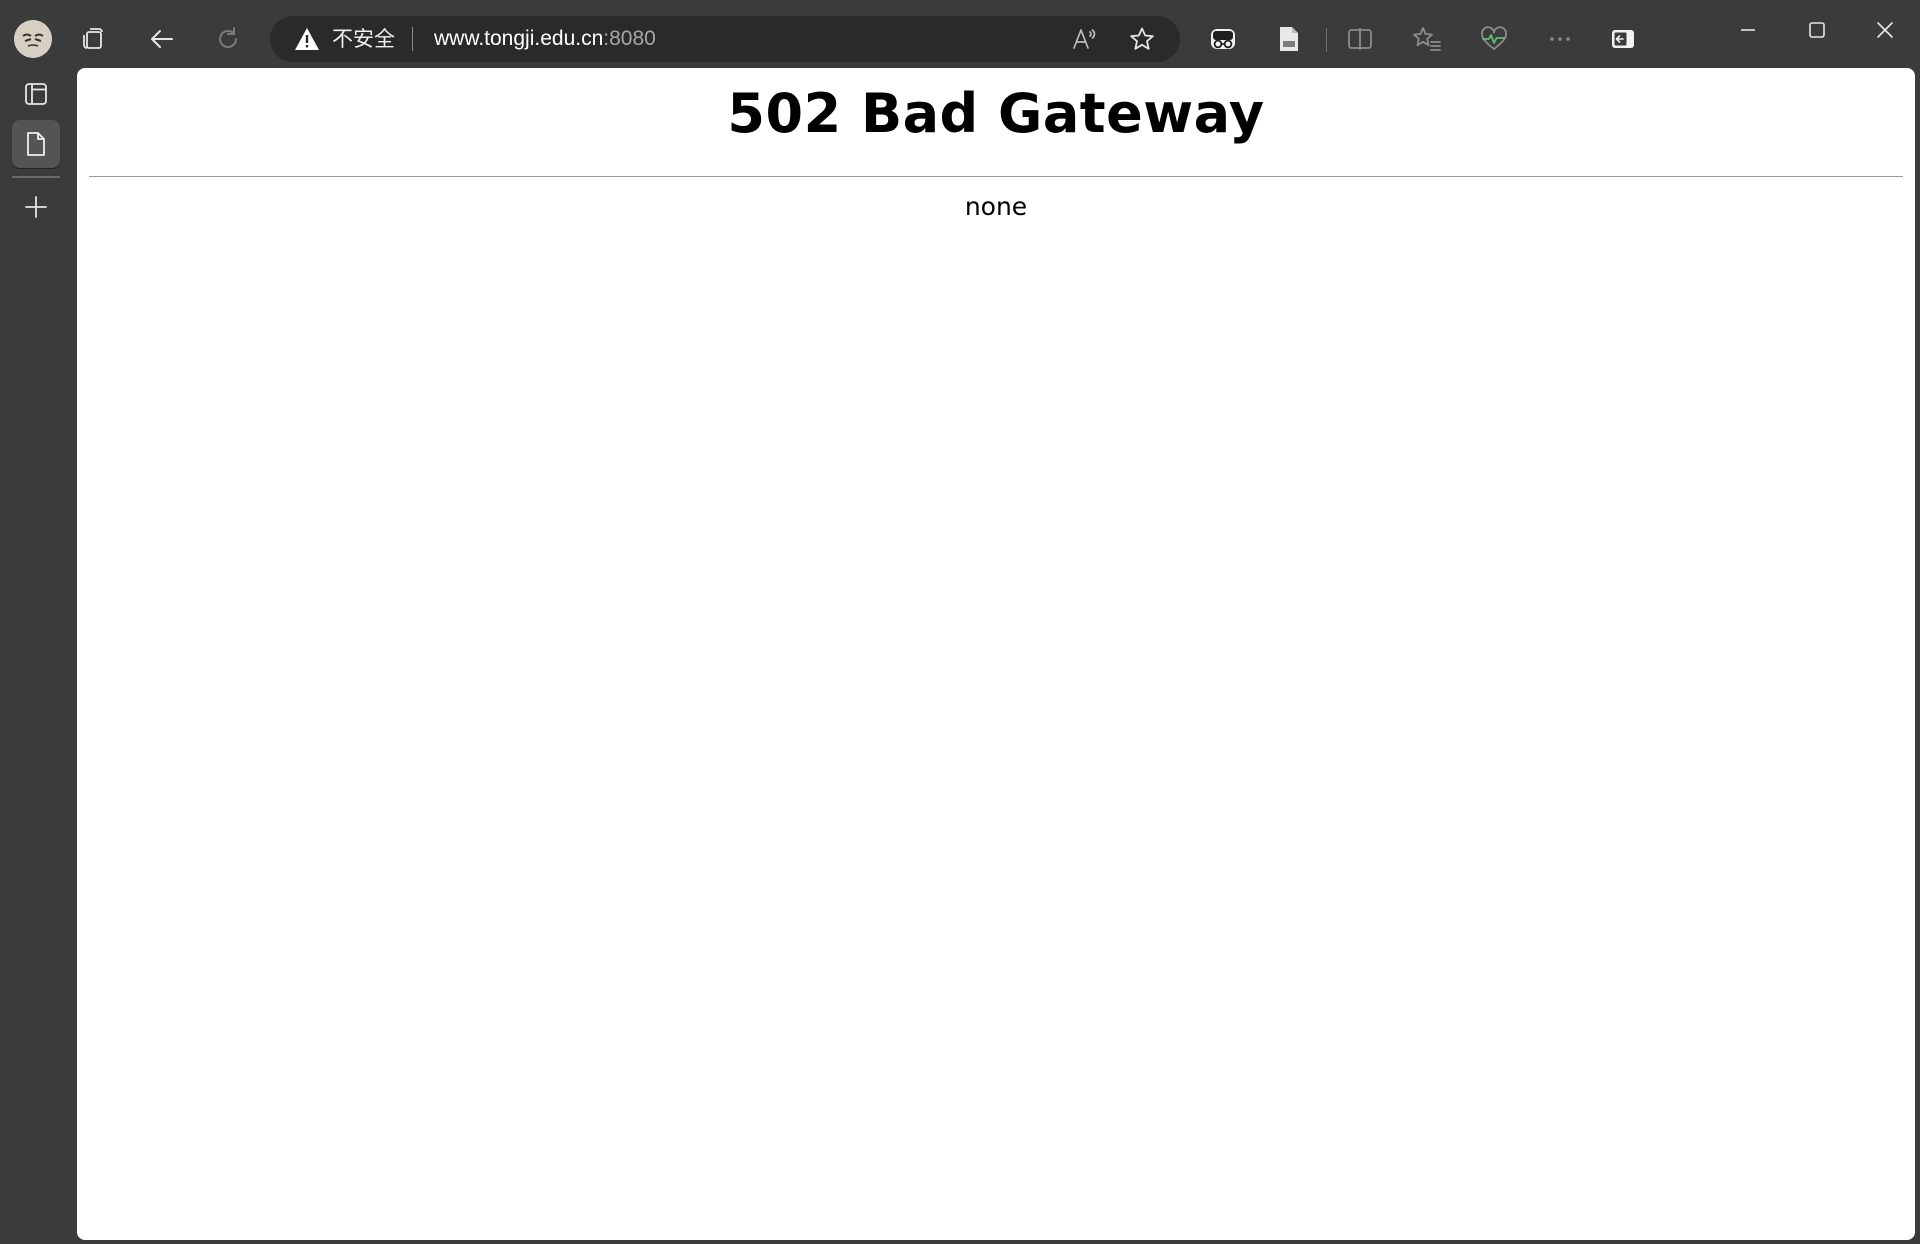 The width and height of the screenshot is (1920, 1244). Describe the element at coordinates (162, 39) in the screenshot. I see `back-arrow-icon` at that location.